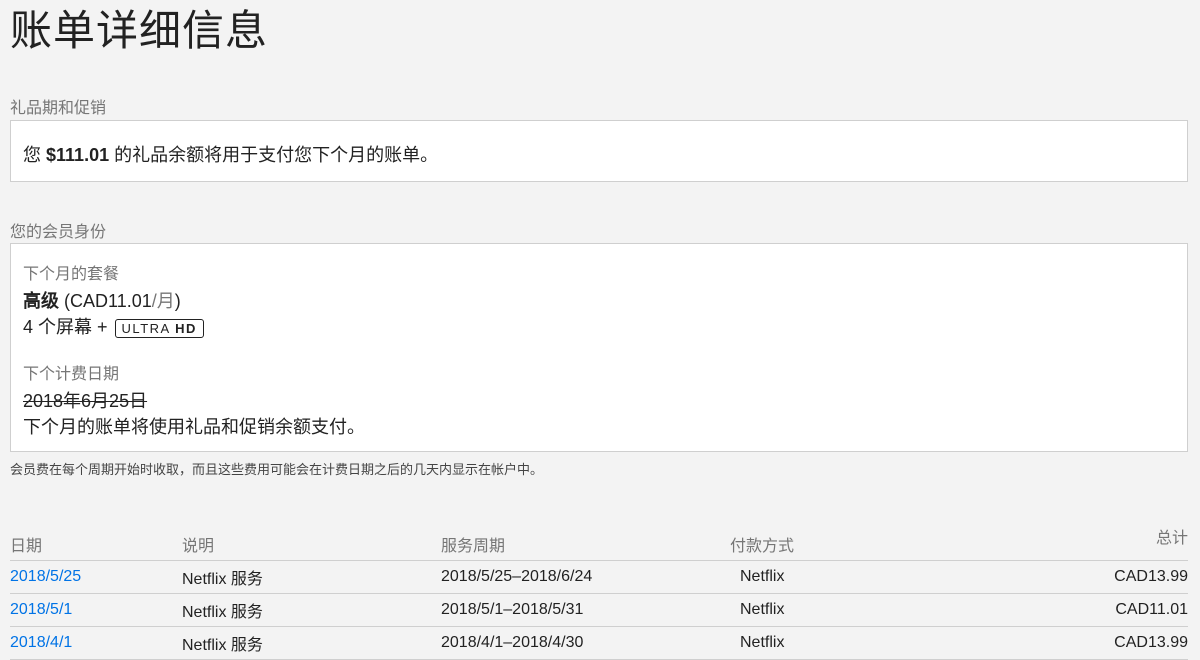  I want to click on ultra-hd-badge: ULTRA HD, so click(159, 328).